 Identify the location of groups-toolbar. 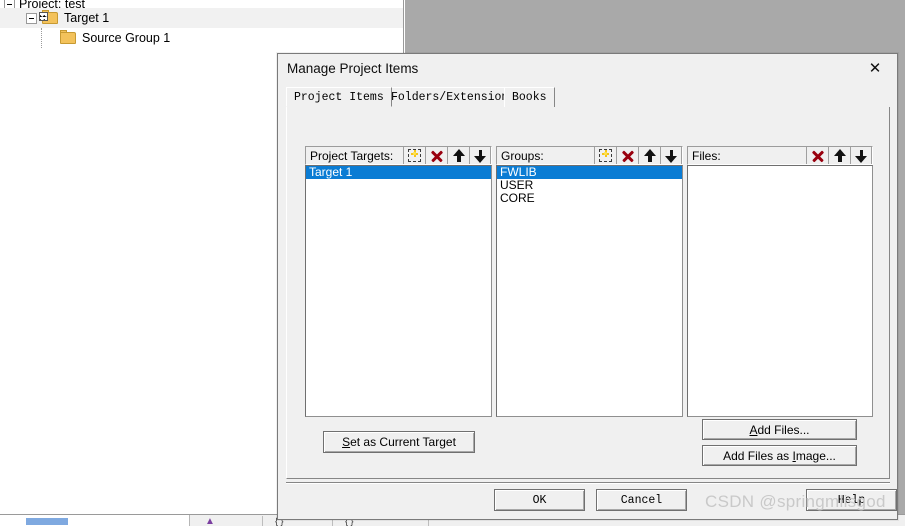
(638, 155).